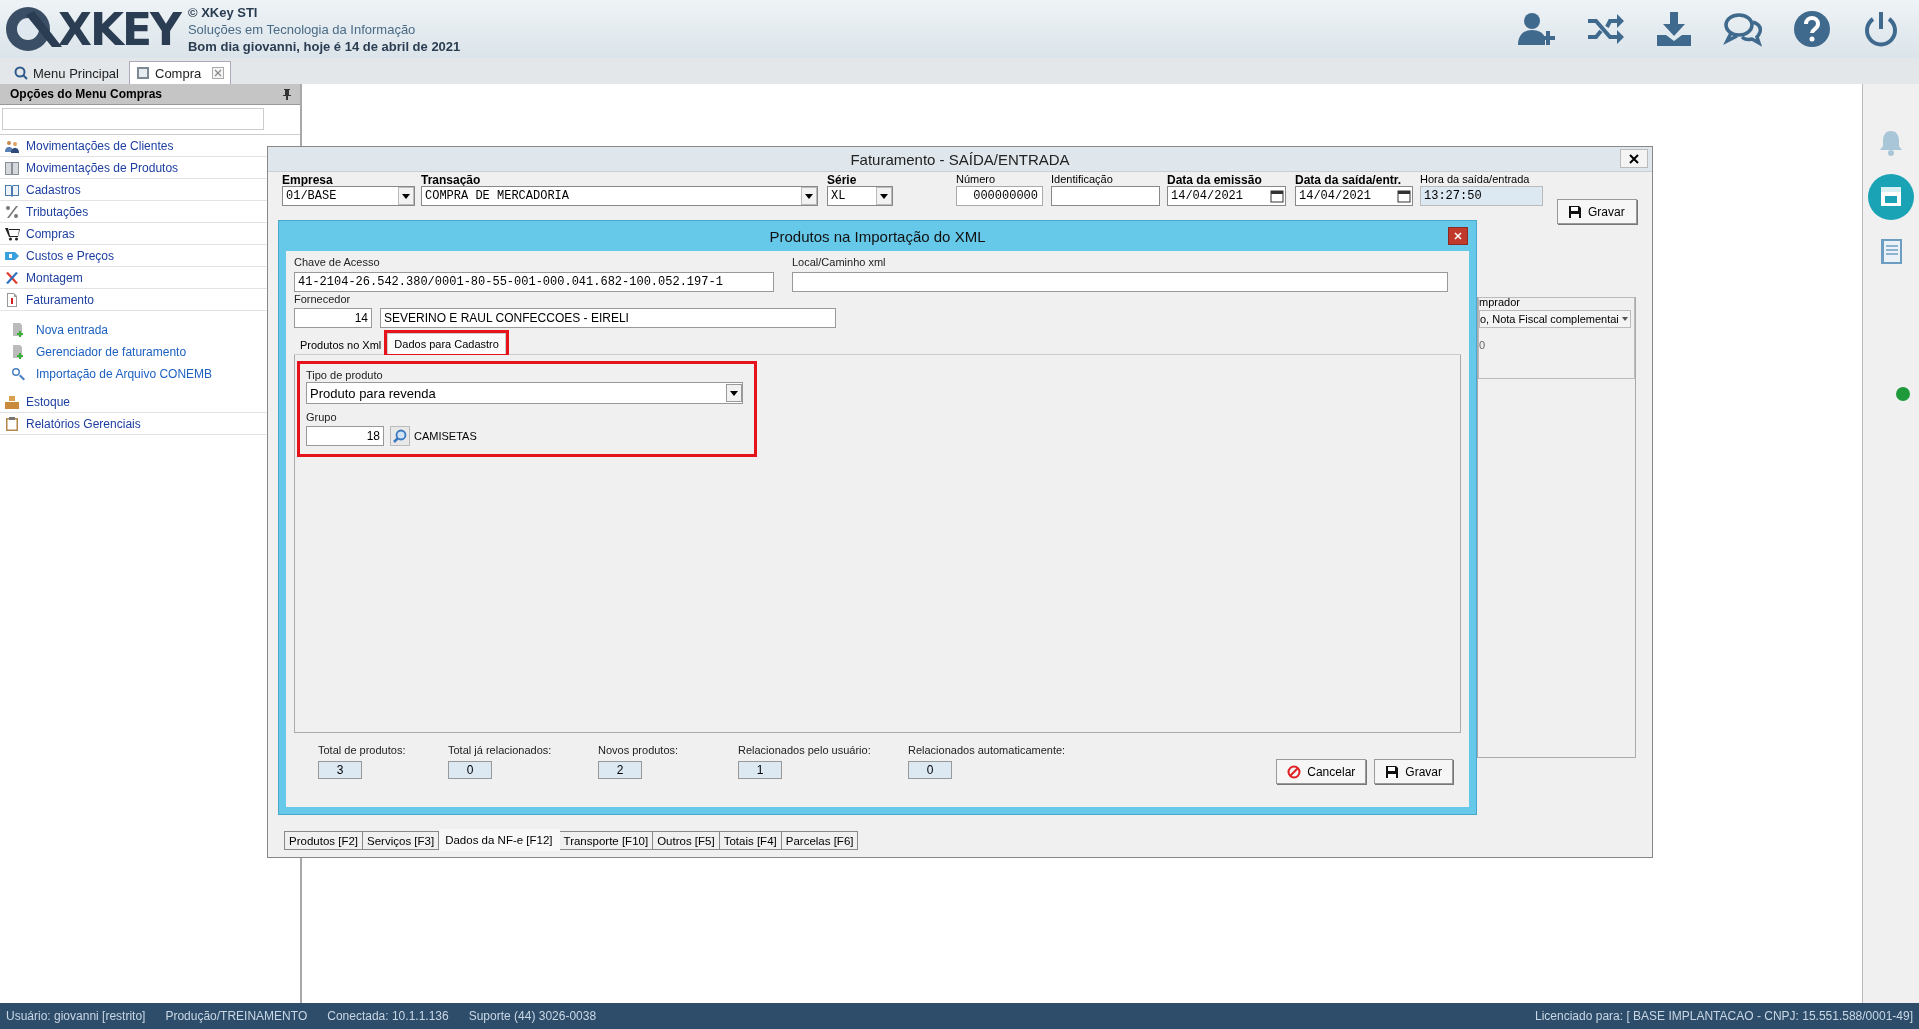  What do you see at coordinates (49, 299) in the screenshot?
I see `menu-item: Faturamento` at bounding box center [49, 299].